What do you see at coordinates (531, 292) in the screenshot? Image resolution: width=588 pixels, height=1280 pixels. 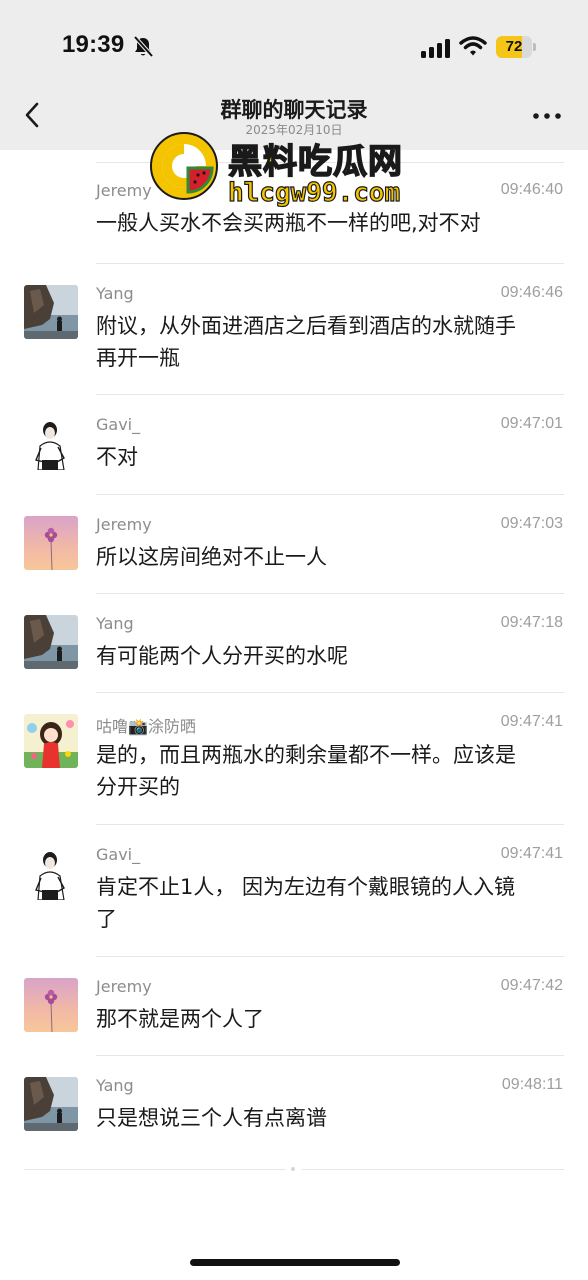 I see `message-time: 09:46:46` at bounding box center [531, 292].